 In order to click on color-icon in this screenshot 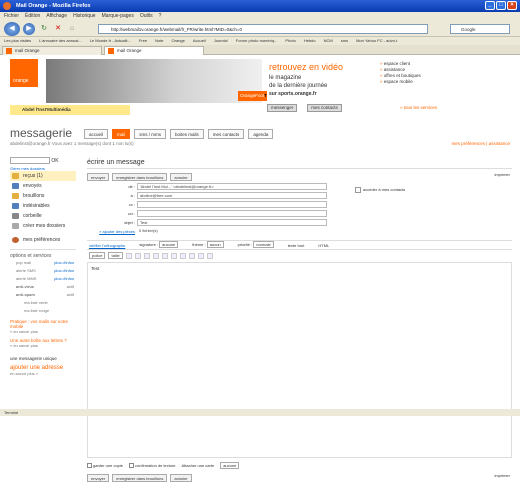, I will do `click(191, 255)`.